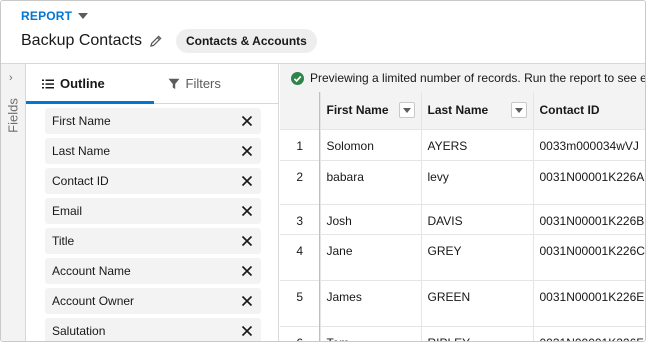 This screenshot has width=646, height=342. Describe the element at coordinates (477, 303) in the screenshot. I see `cell-last-name: GREEN` at that location.